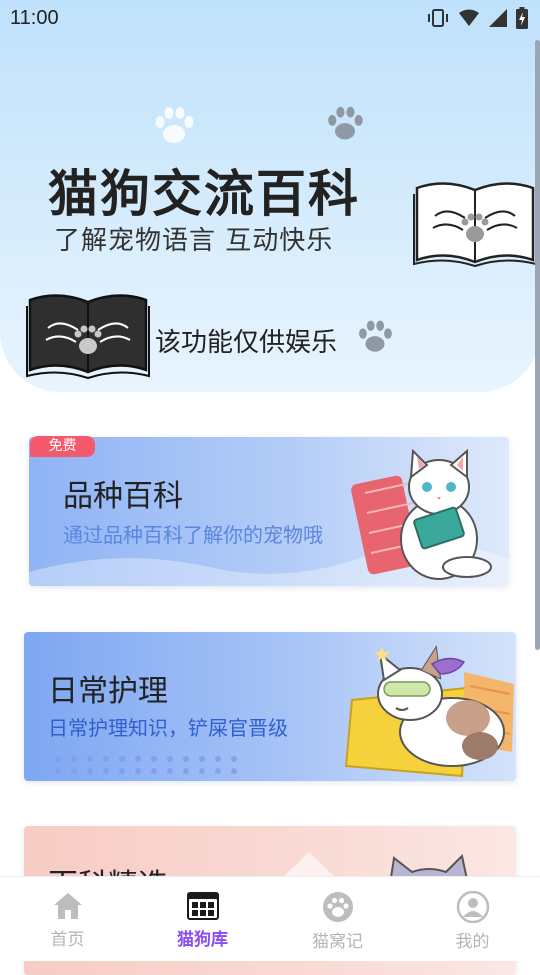 Image resolution: width=540 pixels, height=975 pixels. What do you see at coordinates (498, 18) in the screenshot?
I see `signal-icon` at bounding box center [498, 18].